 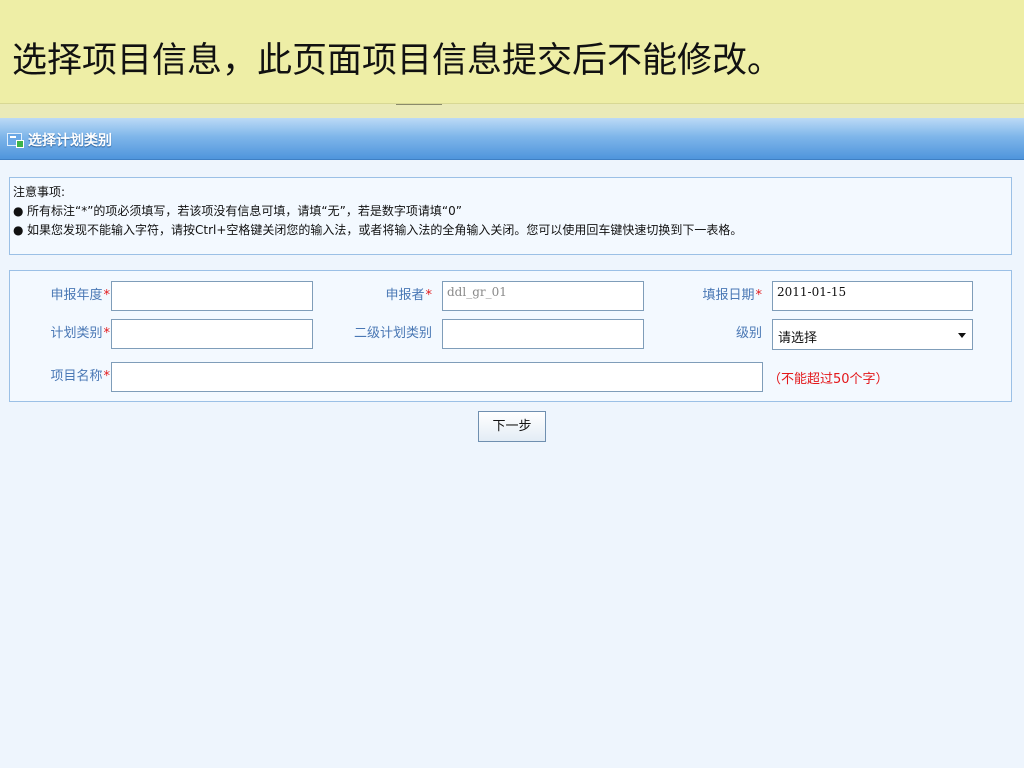 What do you see at coordinates (392, 333) in the screenshot?
I see `sub-plan-category-label: 二级计划类别` at bounding box center [392, 333].